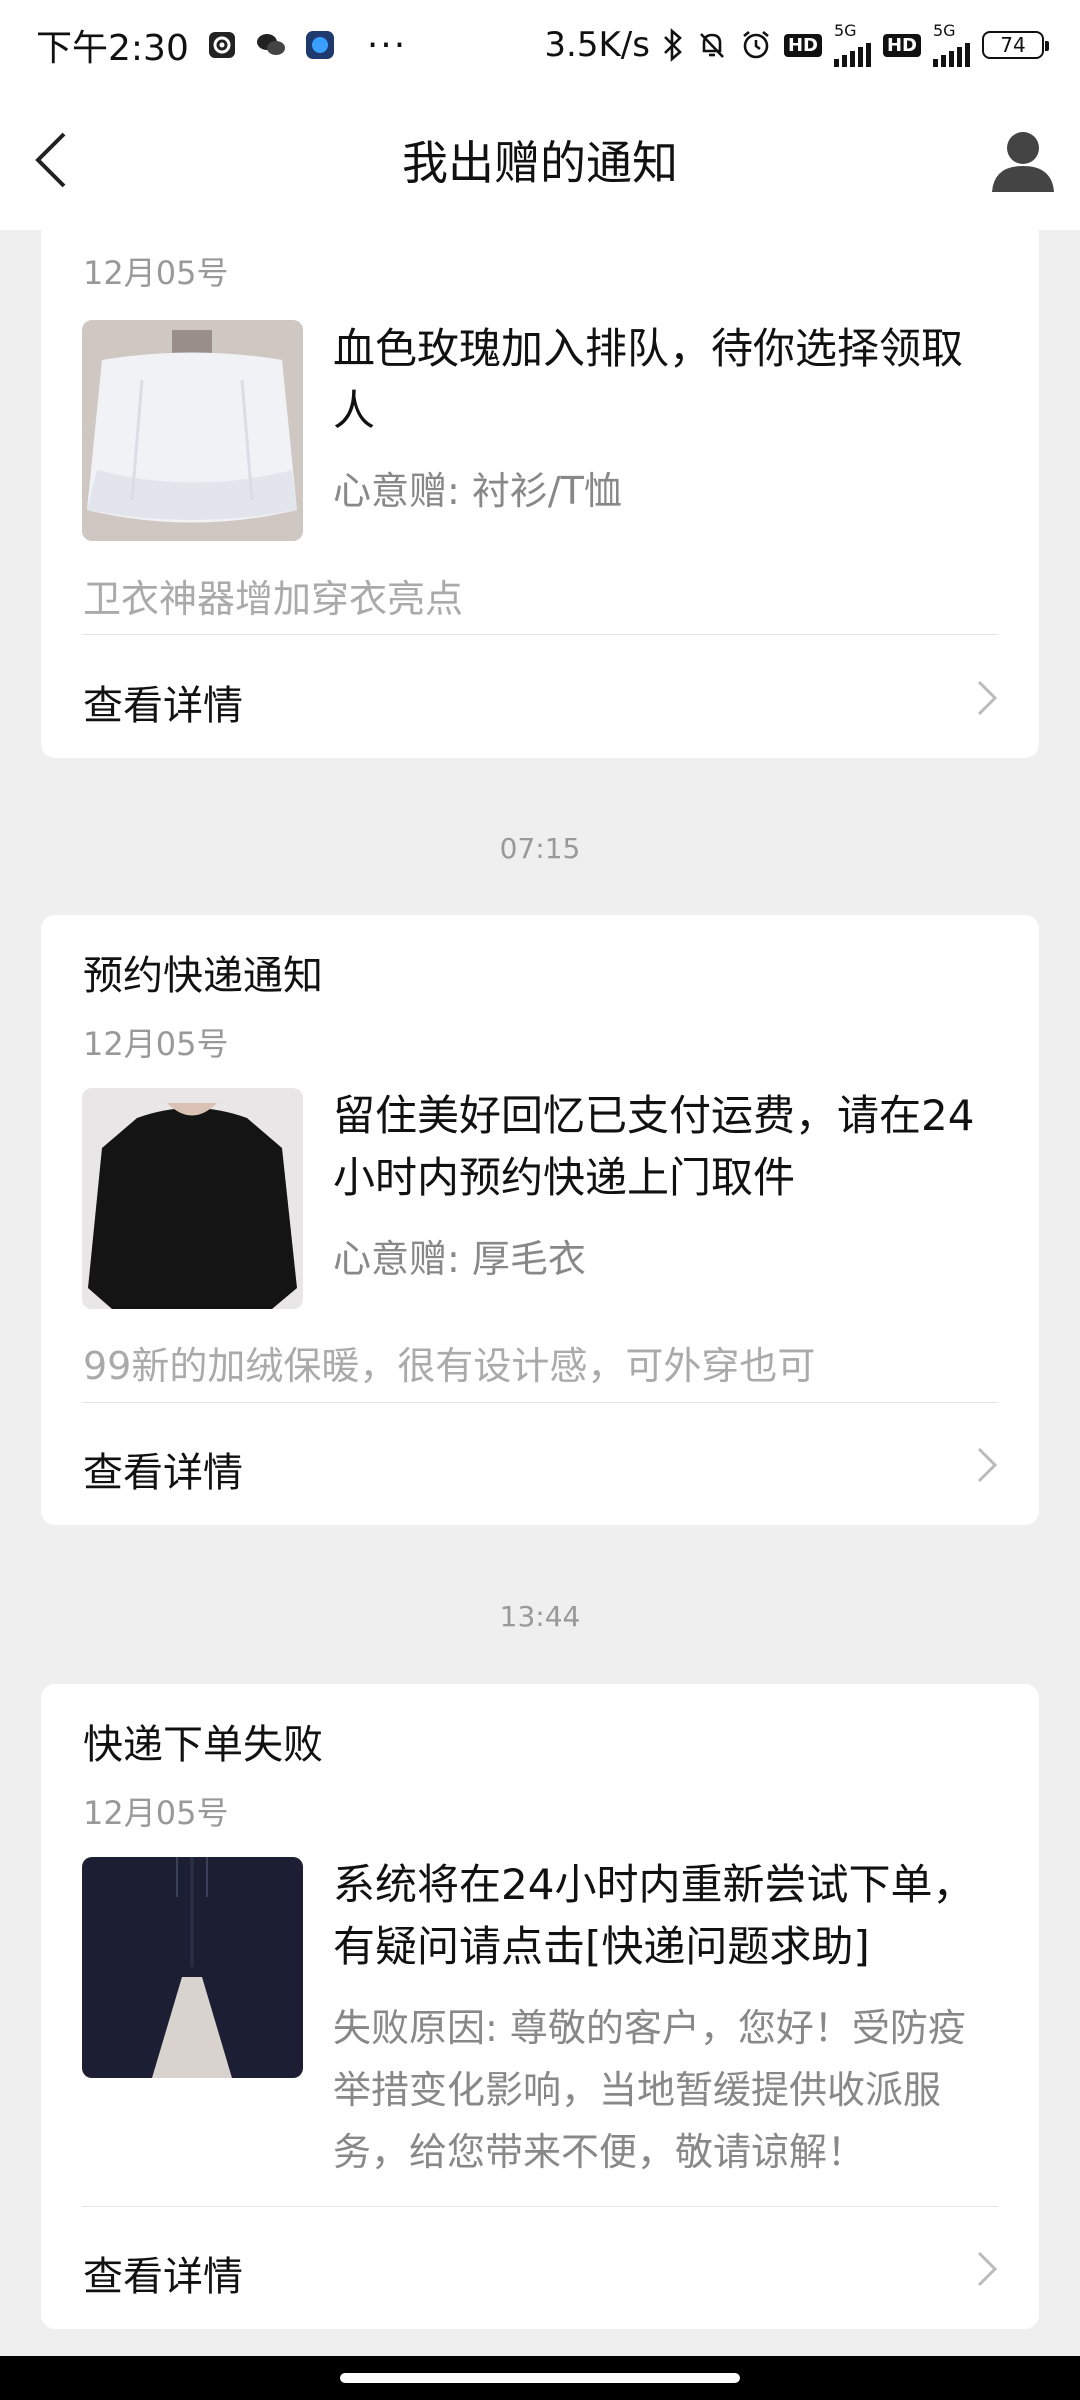 This screenshot has width=1080, height=2400. I want to click on page-title: 我出赠的通知, so click(540, 163).